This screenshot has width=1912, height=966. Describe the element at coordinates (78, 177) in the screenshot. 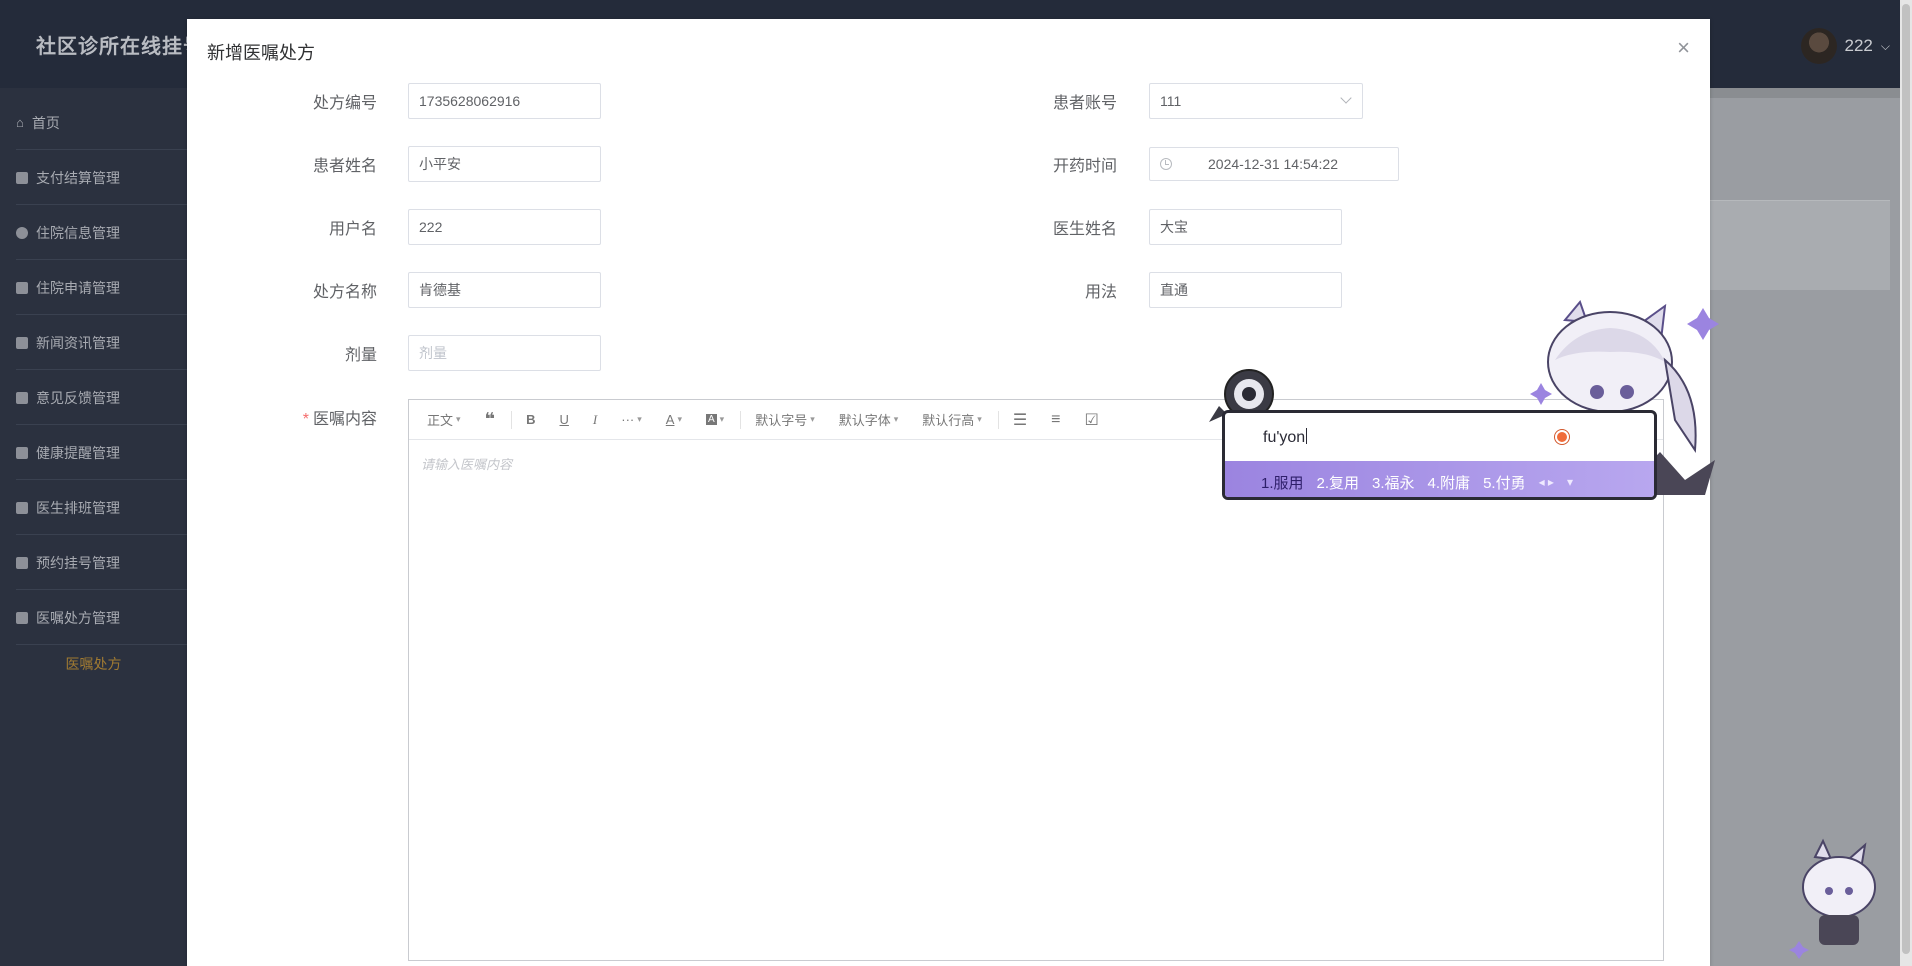

I see `sidebar-item-label: 支付结算管理` at that location.